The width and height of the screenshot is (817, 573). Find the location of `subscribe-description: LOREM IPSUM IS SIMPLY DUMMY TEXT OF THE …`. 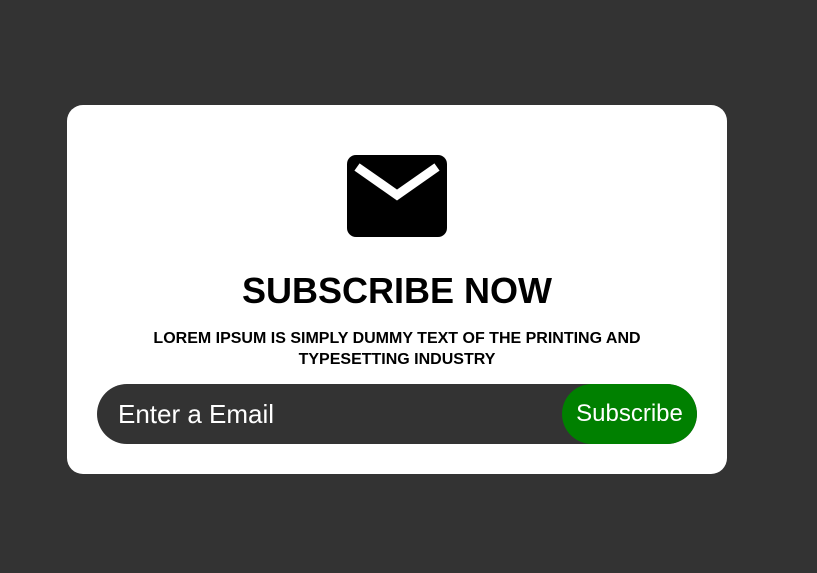

subscribe-description: LOREM IPSUM IS SIMPLY DUMMY TEXT OF THE … is located at coordinates (397, 349).